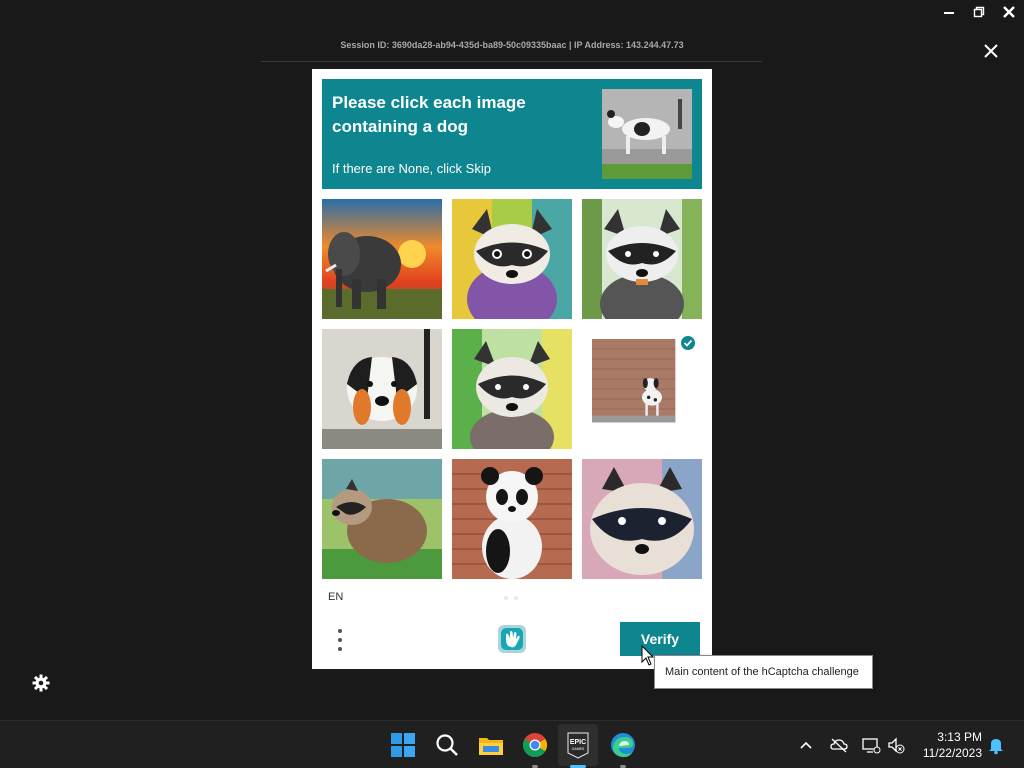  I want to click on edge-icon, so click(623, 745).